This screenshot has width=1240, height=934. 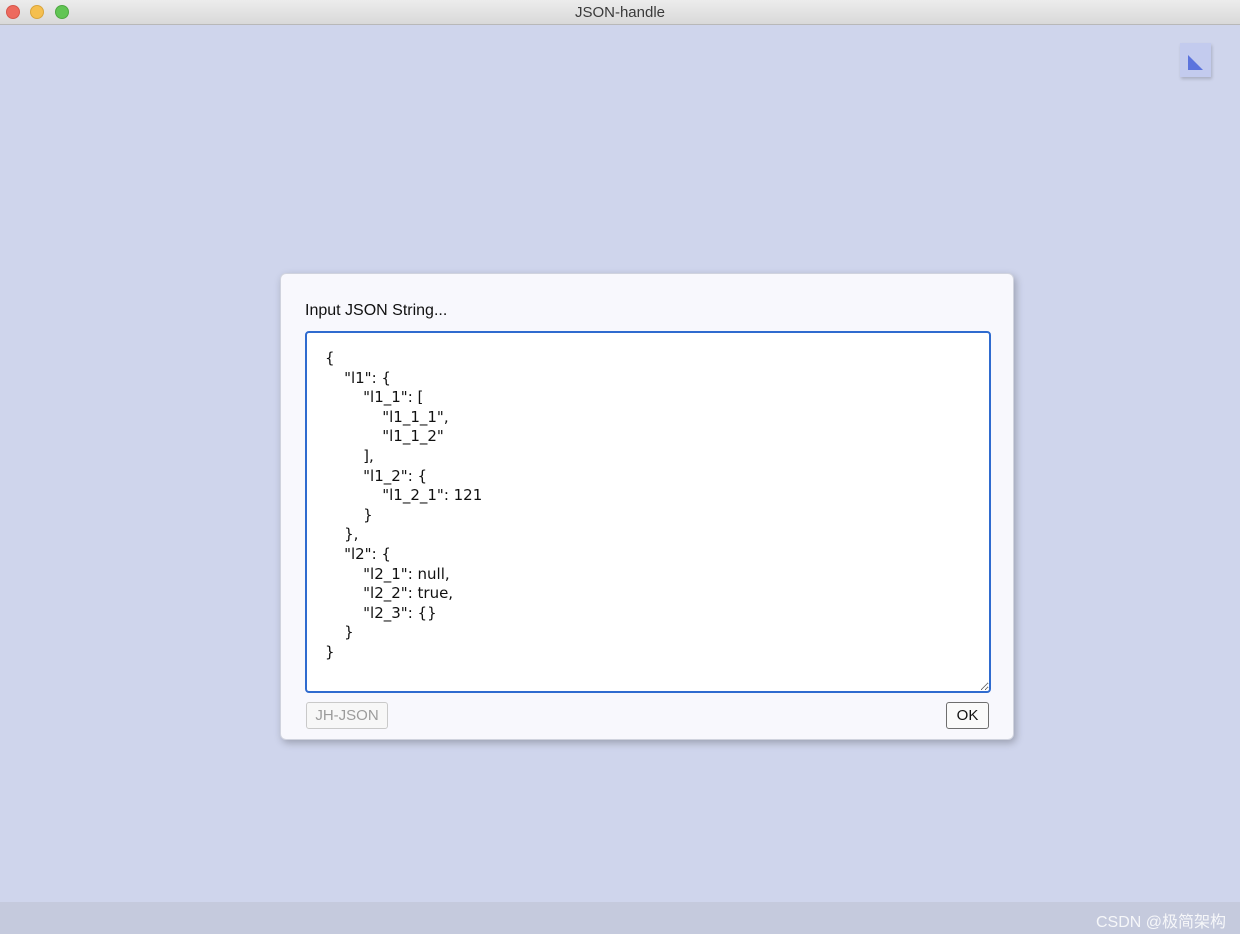 What do you see at coordinates (1160, 922) in the screenshot?
I see `watermark-text: CSDN @极简架构` at bounding box center [1160, 922].